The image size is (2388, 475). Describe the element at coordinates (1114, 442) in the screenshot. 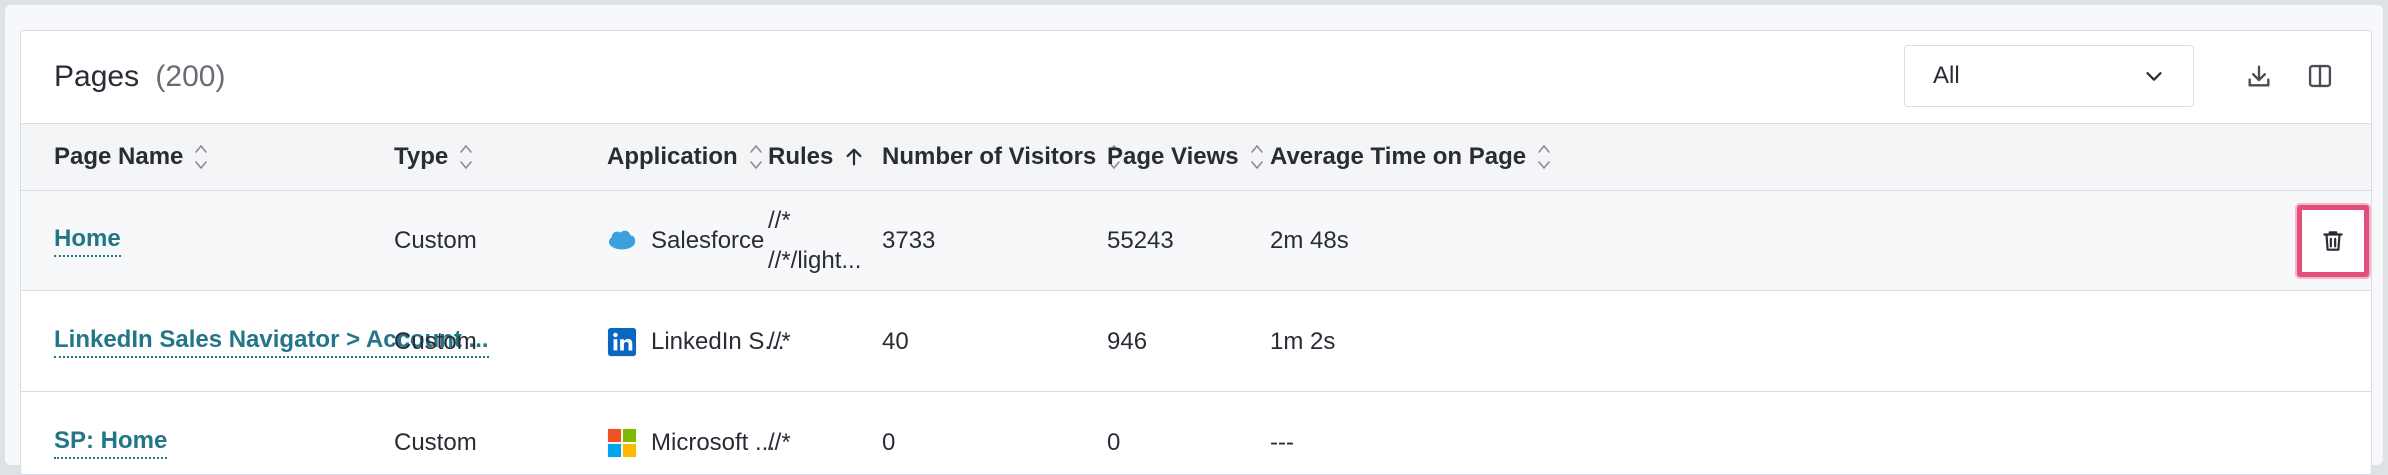

I see `page-views-cell: 0` at that location.